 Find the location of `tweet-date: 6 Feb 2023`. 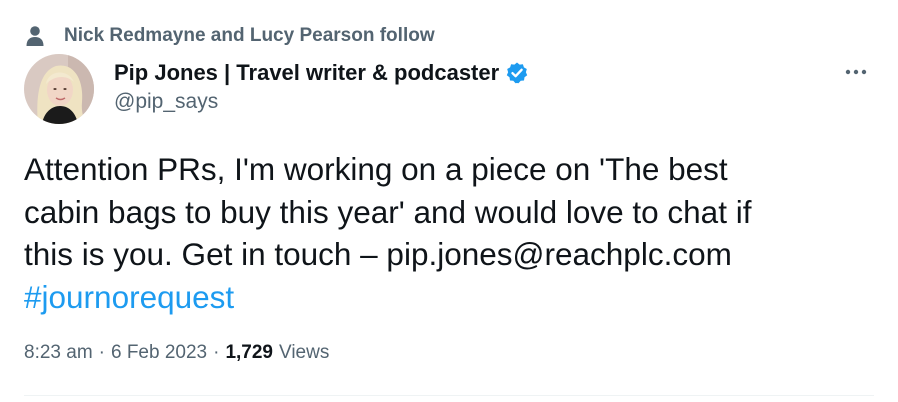

tweet-date: 6 Feb 2023 is located at coordinates (159, 353).